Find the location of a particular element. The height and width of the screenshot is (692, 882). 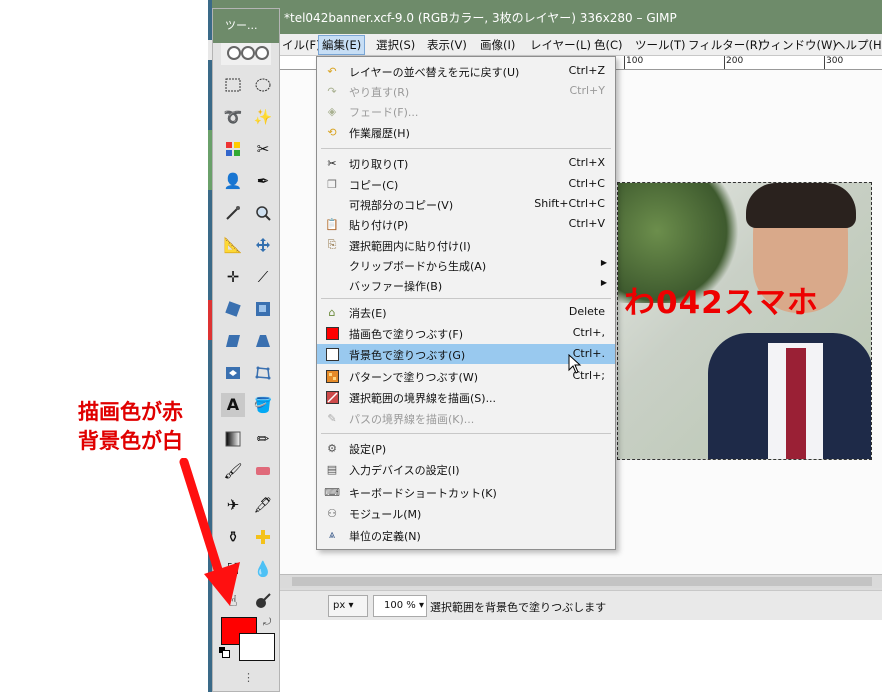

image-overlay-text: わ042スマホ is located at coordinates (721, 303).